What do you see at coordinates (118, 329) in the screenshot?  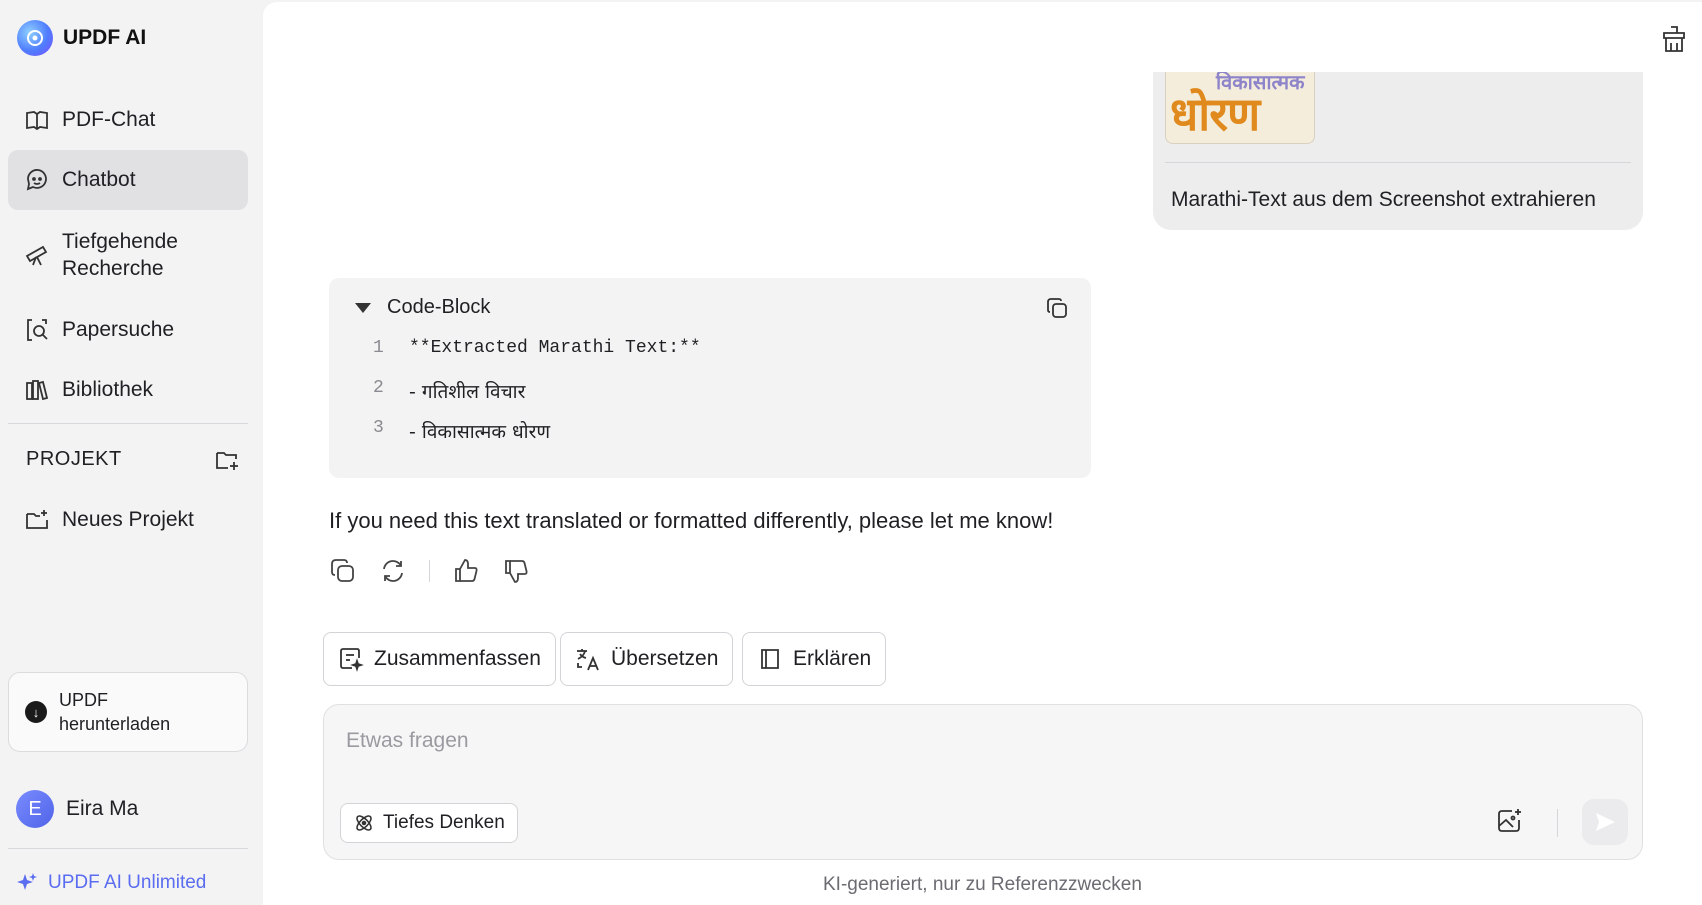 I see `sidebar-item-label: Papersuche` at bounding box center [118, 329].